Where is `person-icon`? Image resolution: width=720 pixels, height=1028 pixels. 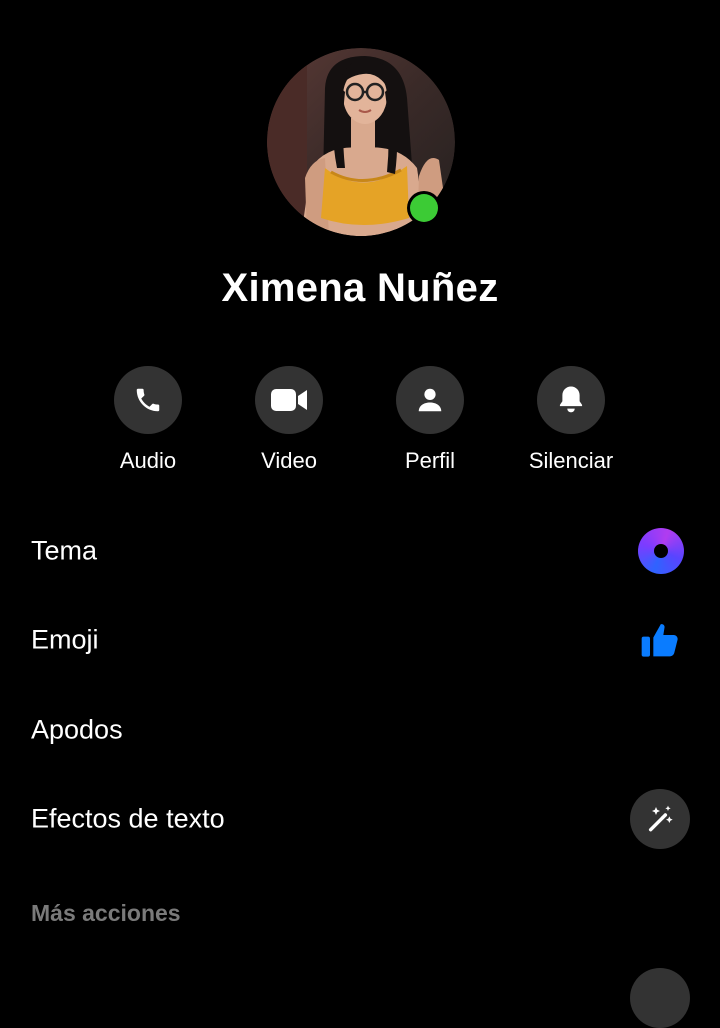
person-icon is located at coordinates (430, 400).